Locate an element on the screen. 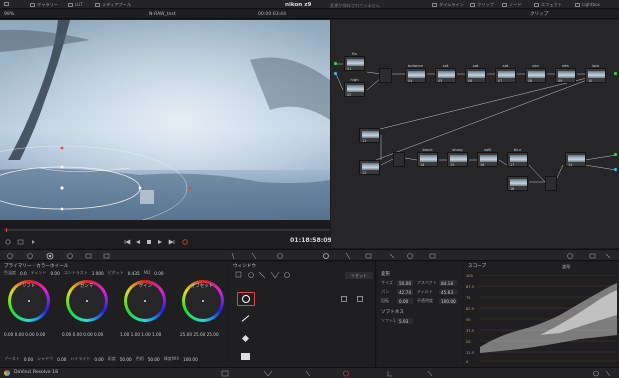 Image resolution: width=619 pixels, height=378 pixels. media-pool-button: メディアプール is located at coordinates (113, 4).